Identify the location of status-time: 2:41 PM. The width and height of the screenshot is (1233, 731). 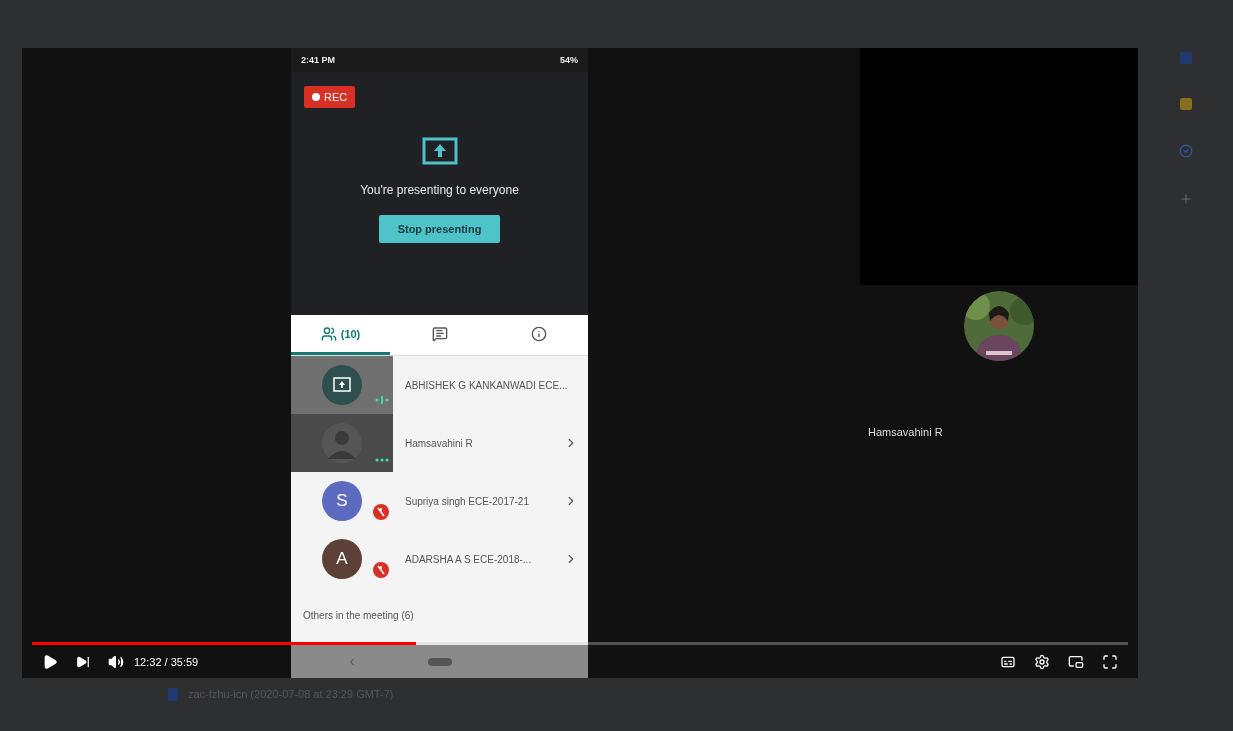
(318, 60).